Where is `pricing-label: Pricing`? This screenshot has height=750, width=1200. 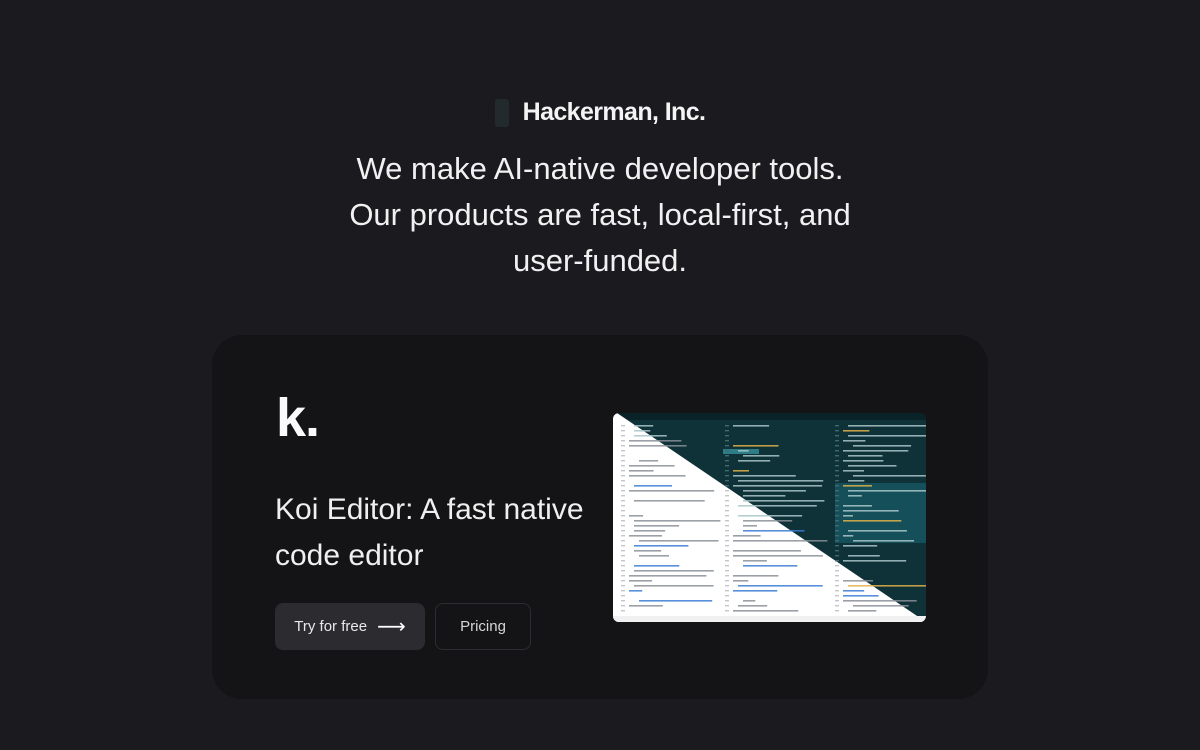
pricing-label: Pricing is located at coordinates (483, 626).